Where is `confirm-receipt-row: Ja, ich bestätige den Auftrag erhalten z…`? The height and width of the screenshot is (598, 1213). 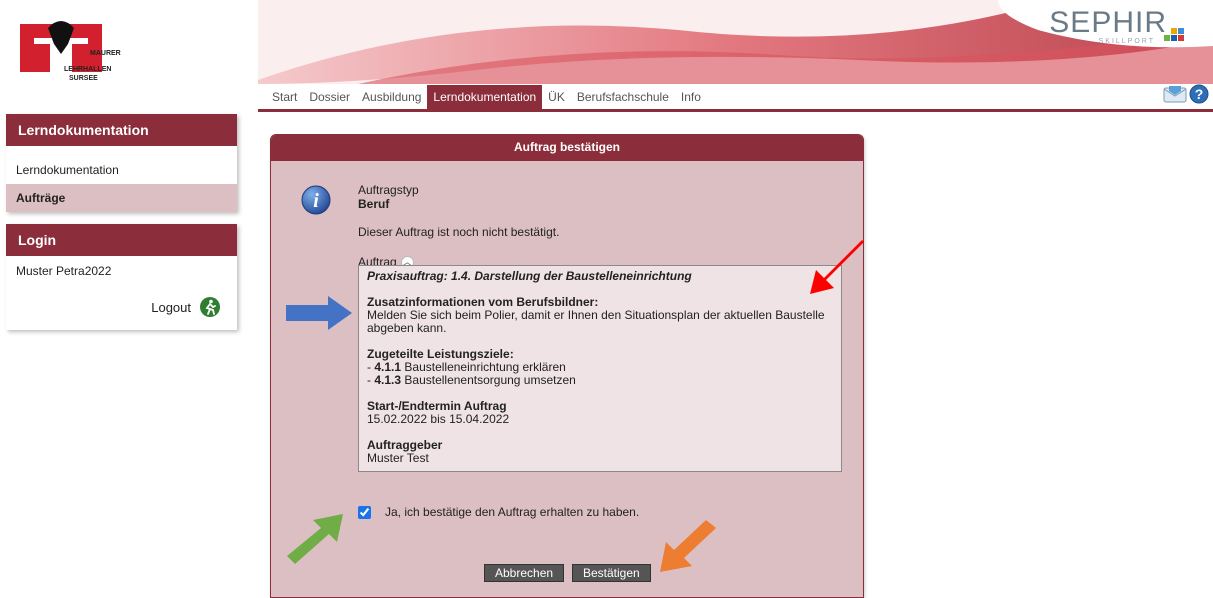
confirm-receipt-row: Ja, ich bestätige den Auftrag erhalten z… is located at coordinates (498, 512).